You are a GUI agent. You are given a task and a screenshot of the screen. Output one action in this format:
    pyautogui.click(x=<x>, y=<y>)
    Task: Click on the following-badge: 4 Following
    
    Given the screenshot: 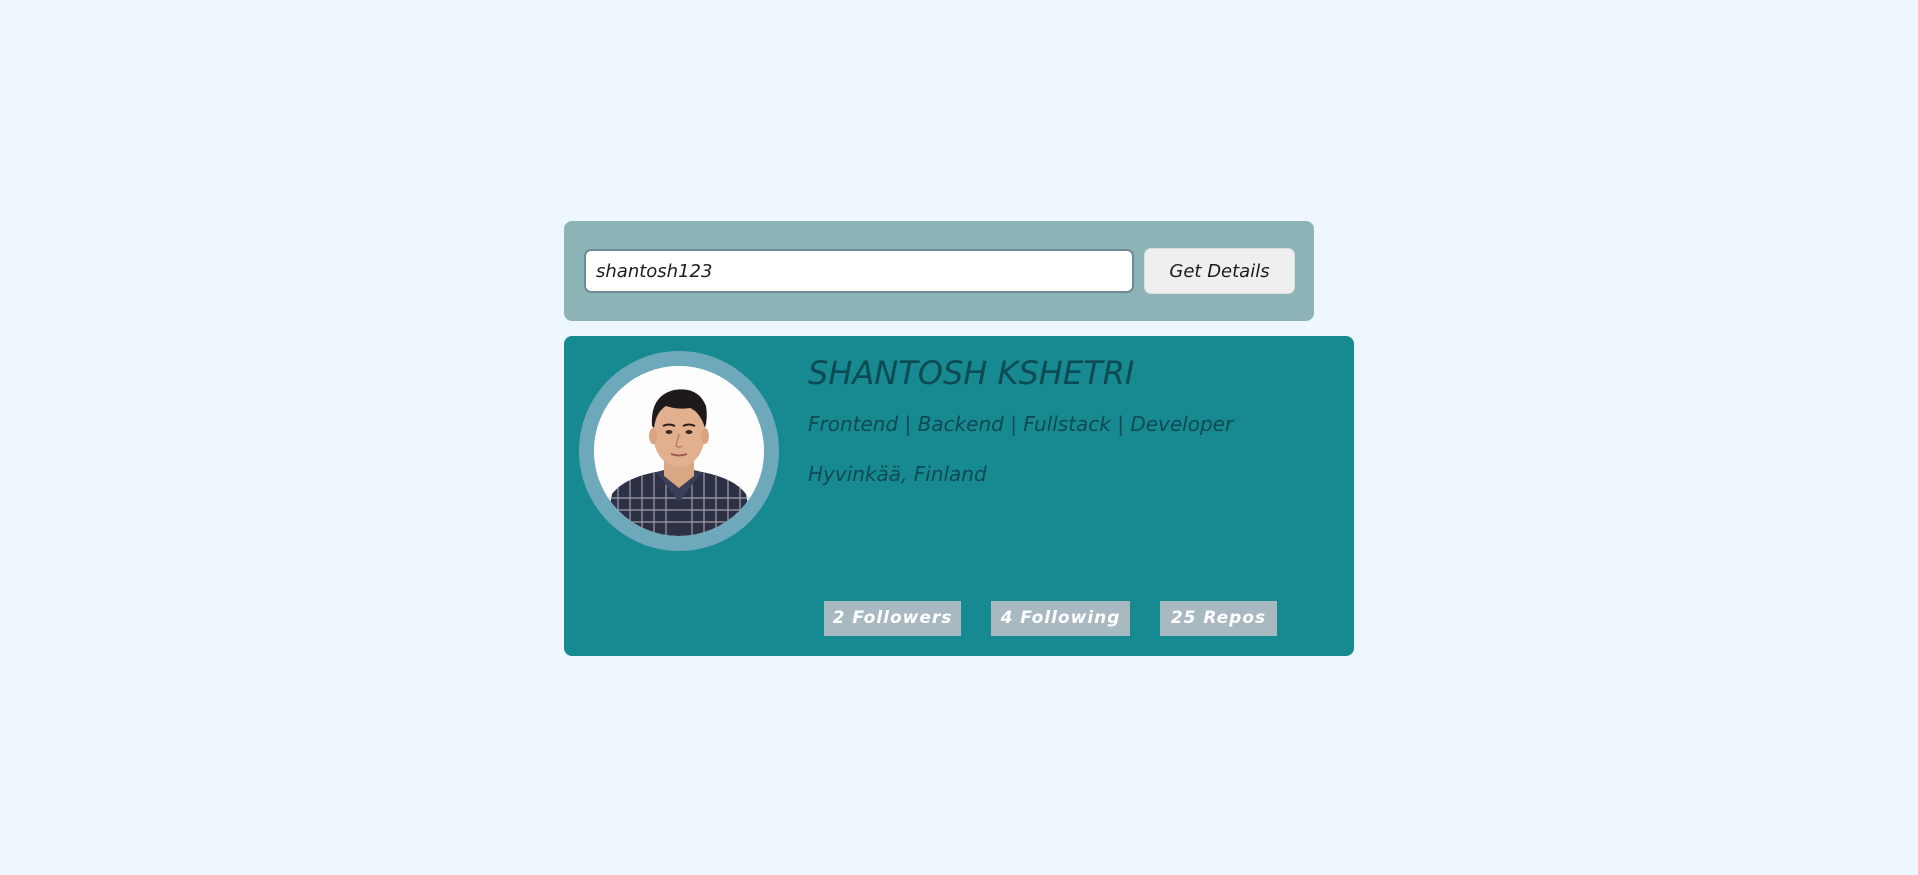 What is the action you would take?
    pyautogui.click(x=1060, y=618)
    